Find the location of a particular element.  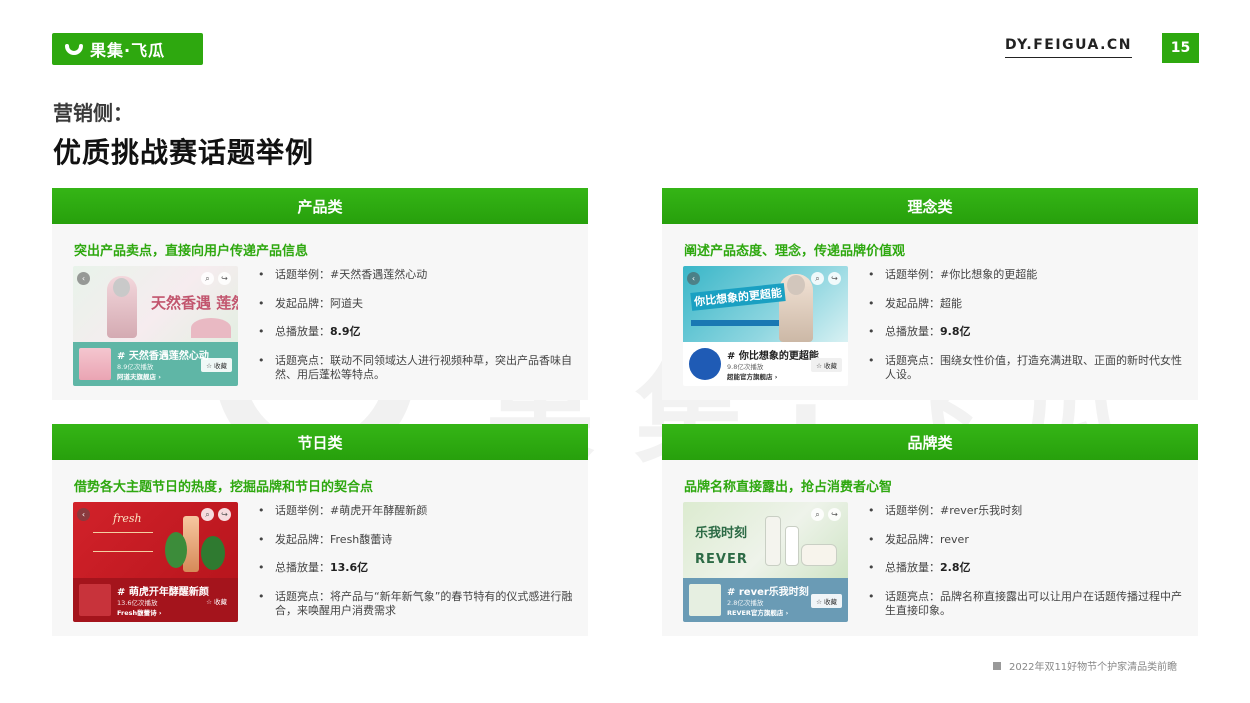

thumb-topic-tag: # rever乐我时刻 is located at coordinates (768, 592).